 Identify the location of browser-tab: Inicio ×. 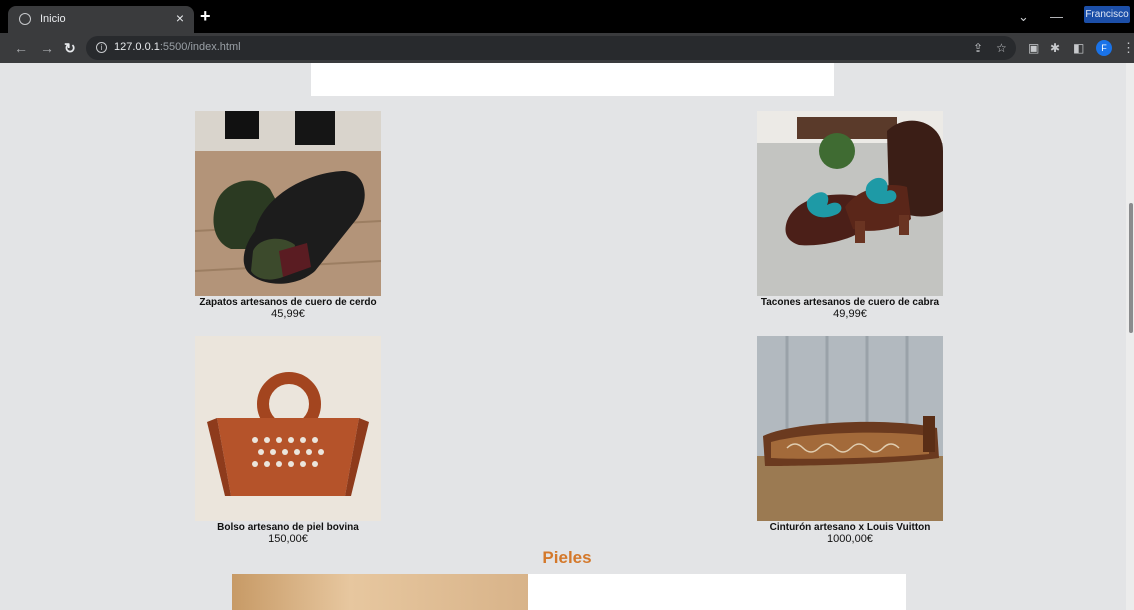
(101, 19).